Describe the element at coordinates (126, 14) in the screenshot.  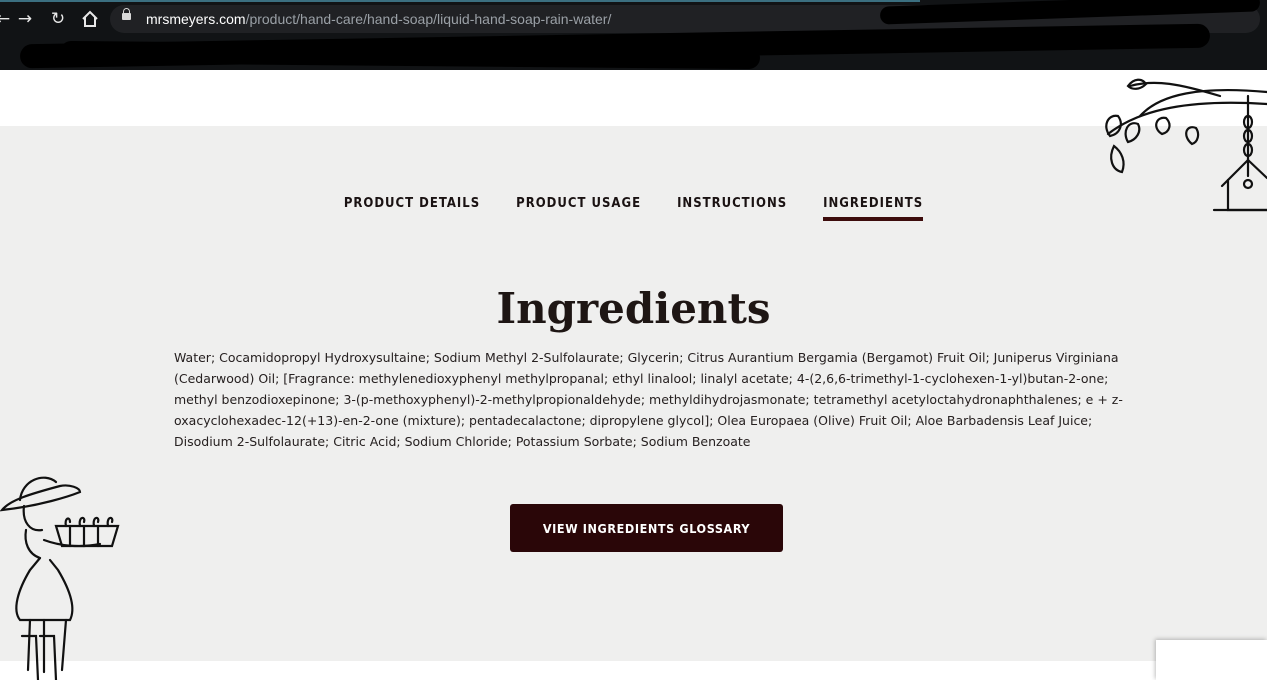
I see `lock-icon` at that location.